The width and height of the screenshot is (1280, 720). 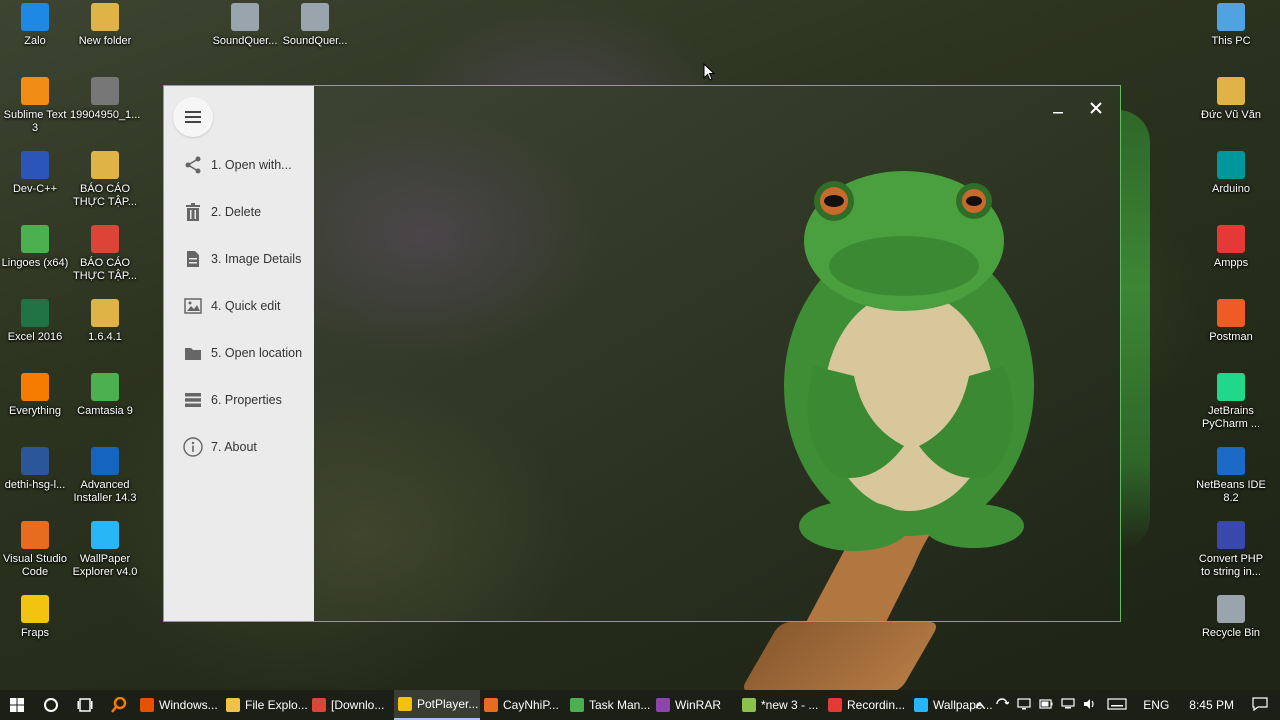 What do you see at coordinates (1117, 705) in the screenshot?
I see `keyboard-icon` at bounding box center [1117, 705].